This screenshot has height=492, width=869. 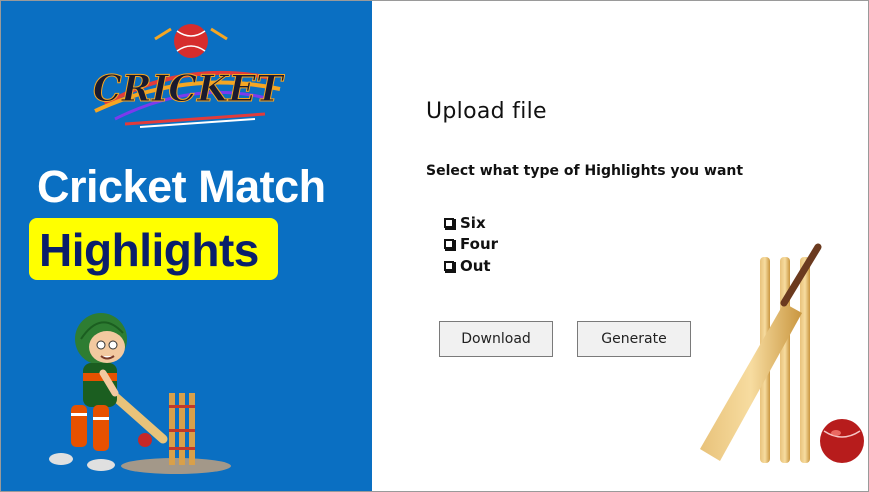 I want to click on option-six-label: Six, so click(x=473, y=222).